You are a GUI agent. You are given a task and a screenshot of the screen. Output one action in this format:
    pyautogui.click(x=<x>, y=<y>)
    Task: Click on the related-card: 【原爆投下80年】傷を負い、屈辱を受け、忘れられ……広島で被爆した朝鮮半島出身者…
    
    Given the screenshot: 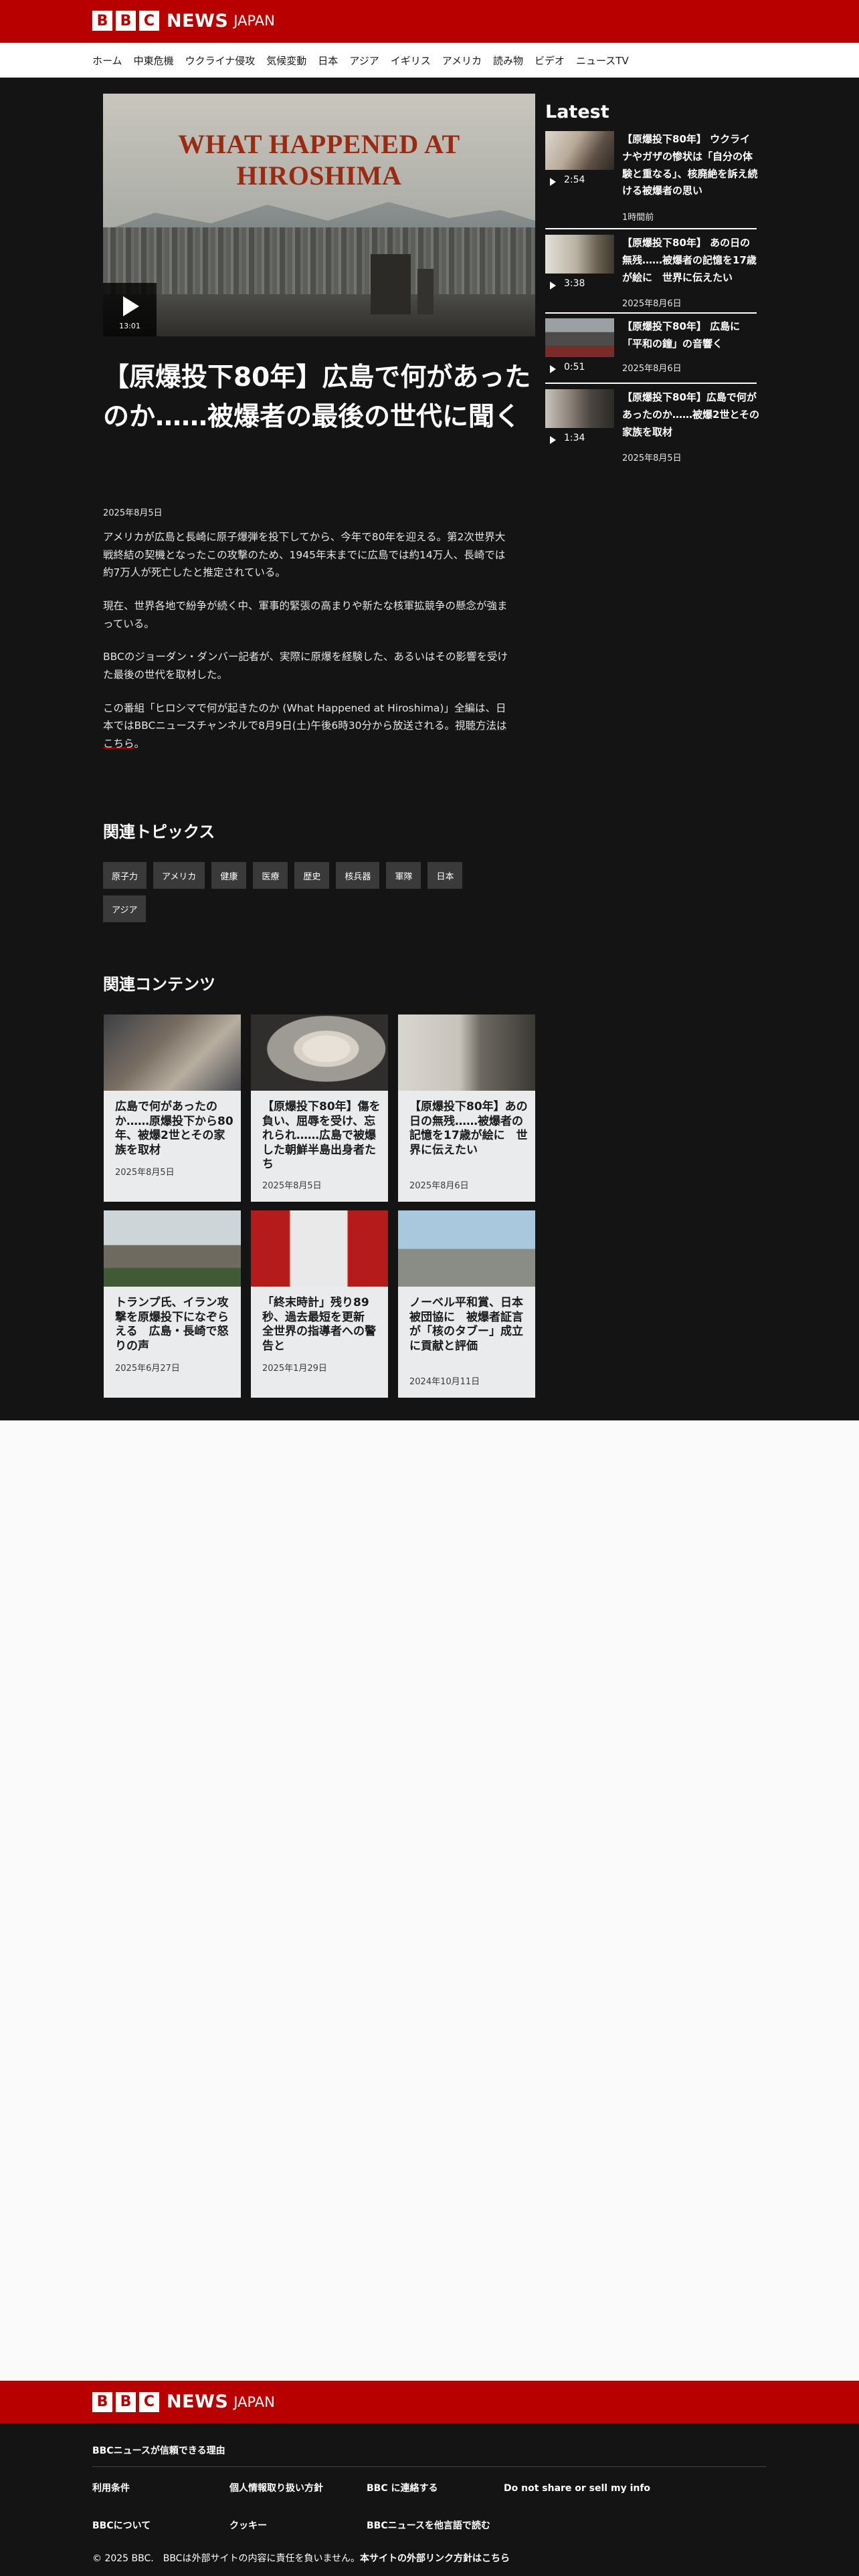 What is the action you would take?
    pyautogui.click(x=319, y=1108)
    